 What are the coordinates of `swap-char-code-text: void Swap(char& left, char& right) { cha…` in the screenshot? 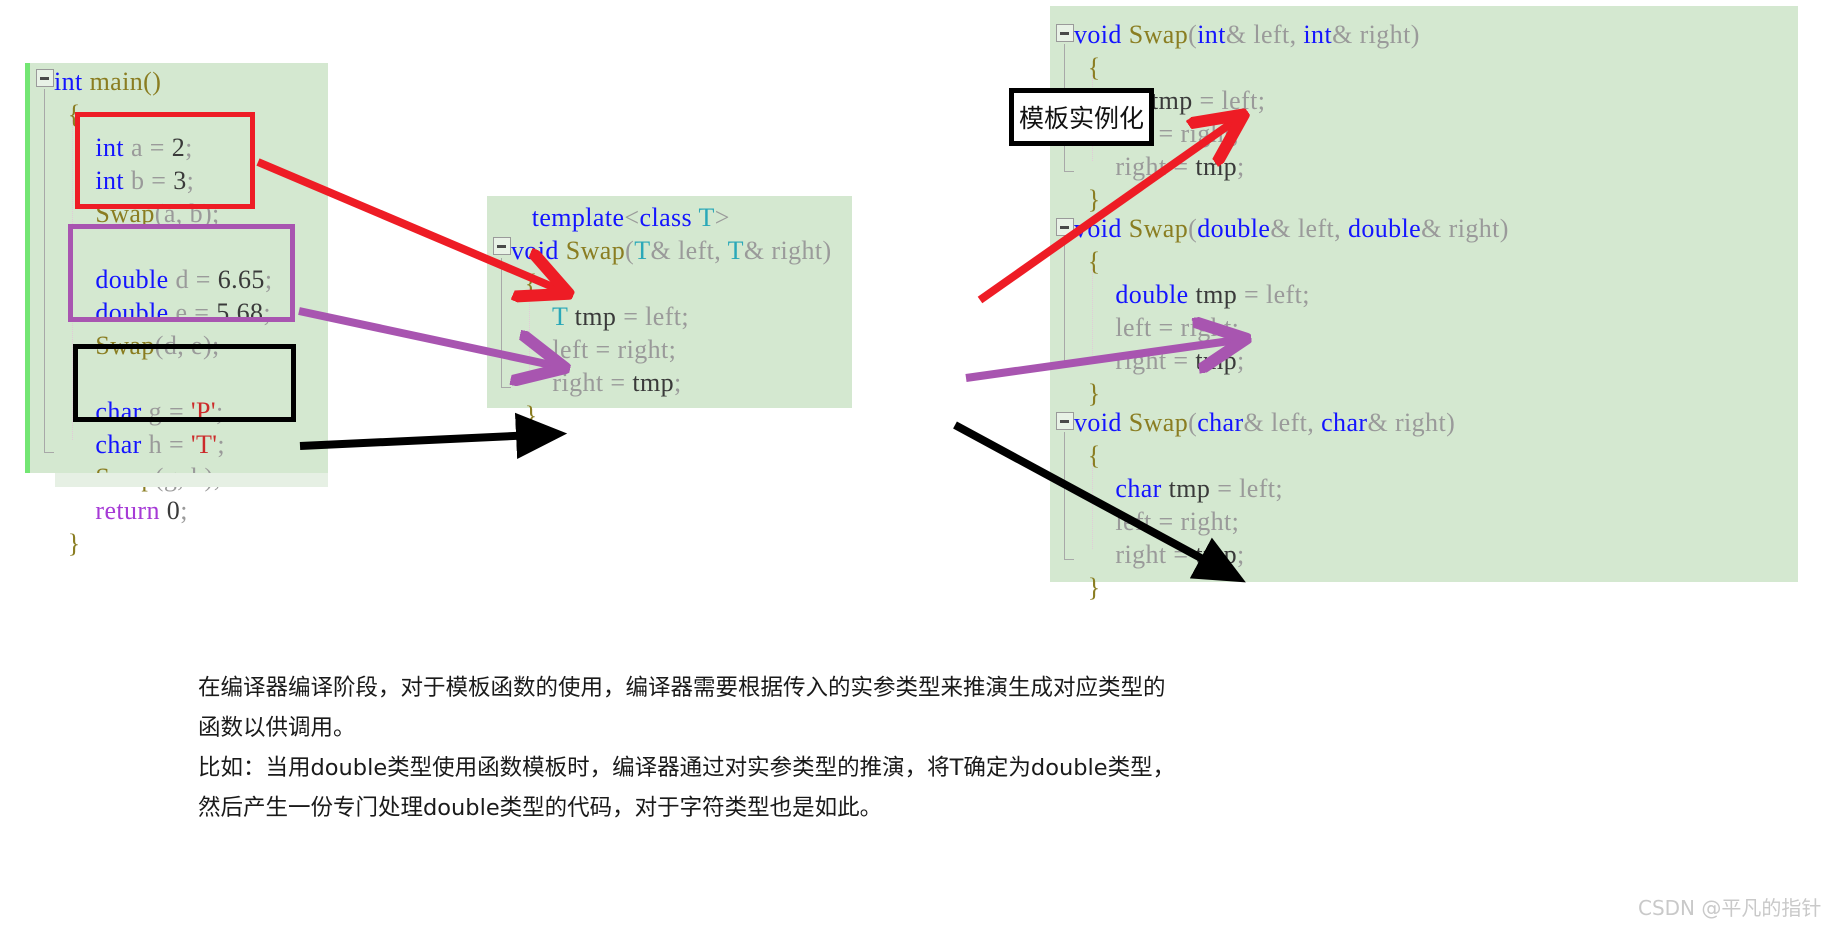 It's located at (1424, 505).